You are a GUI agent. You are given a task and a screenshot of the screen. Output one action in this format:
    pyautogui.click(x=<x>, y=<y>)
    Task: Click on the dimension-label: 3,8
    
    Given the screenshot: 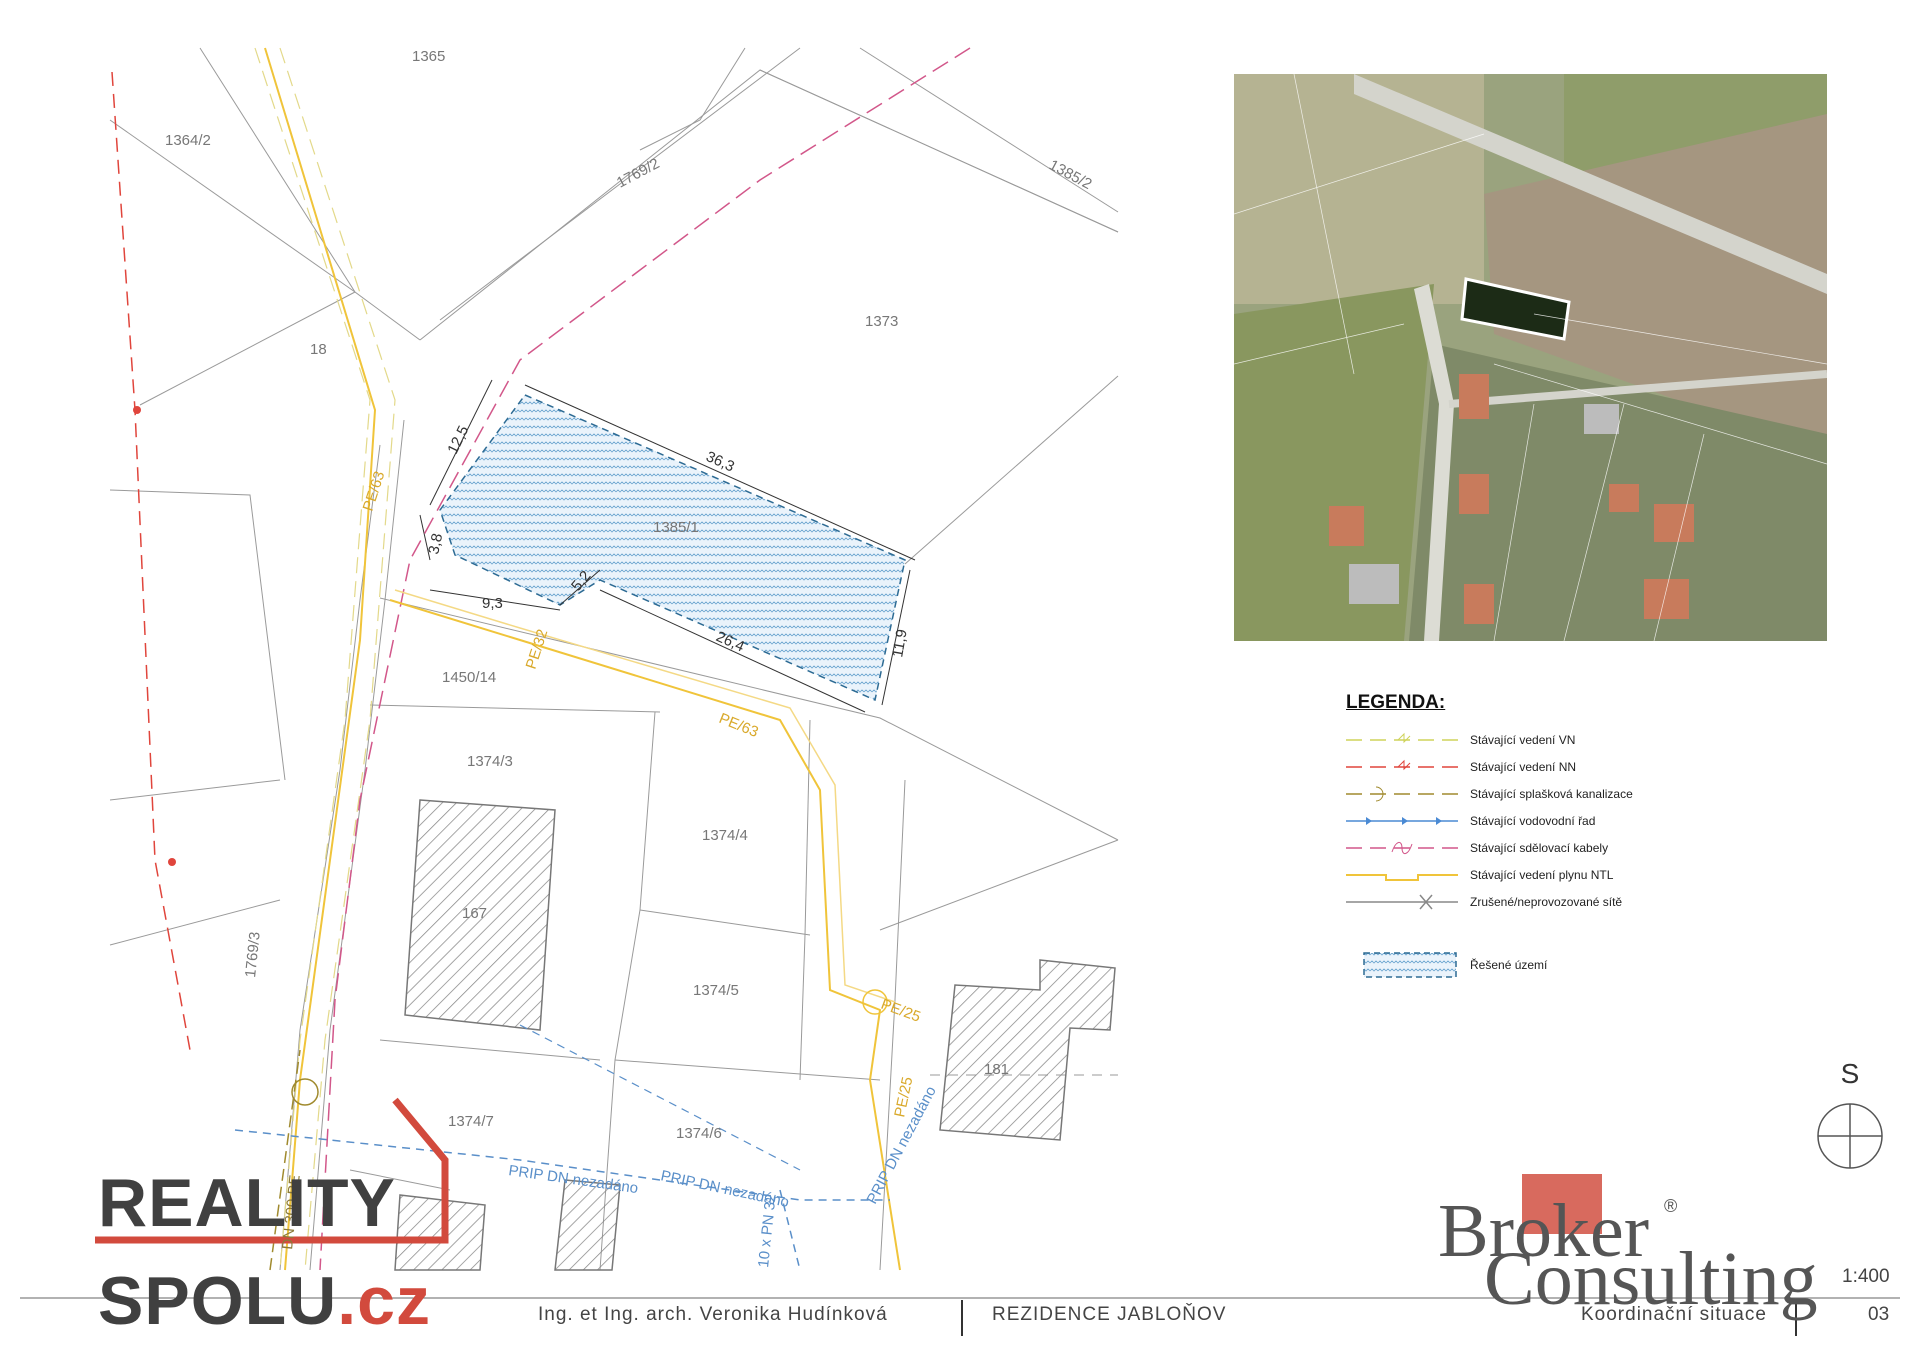 What is the action you would take?
    pyautogui.click(x=435, y=544)
    